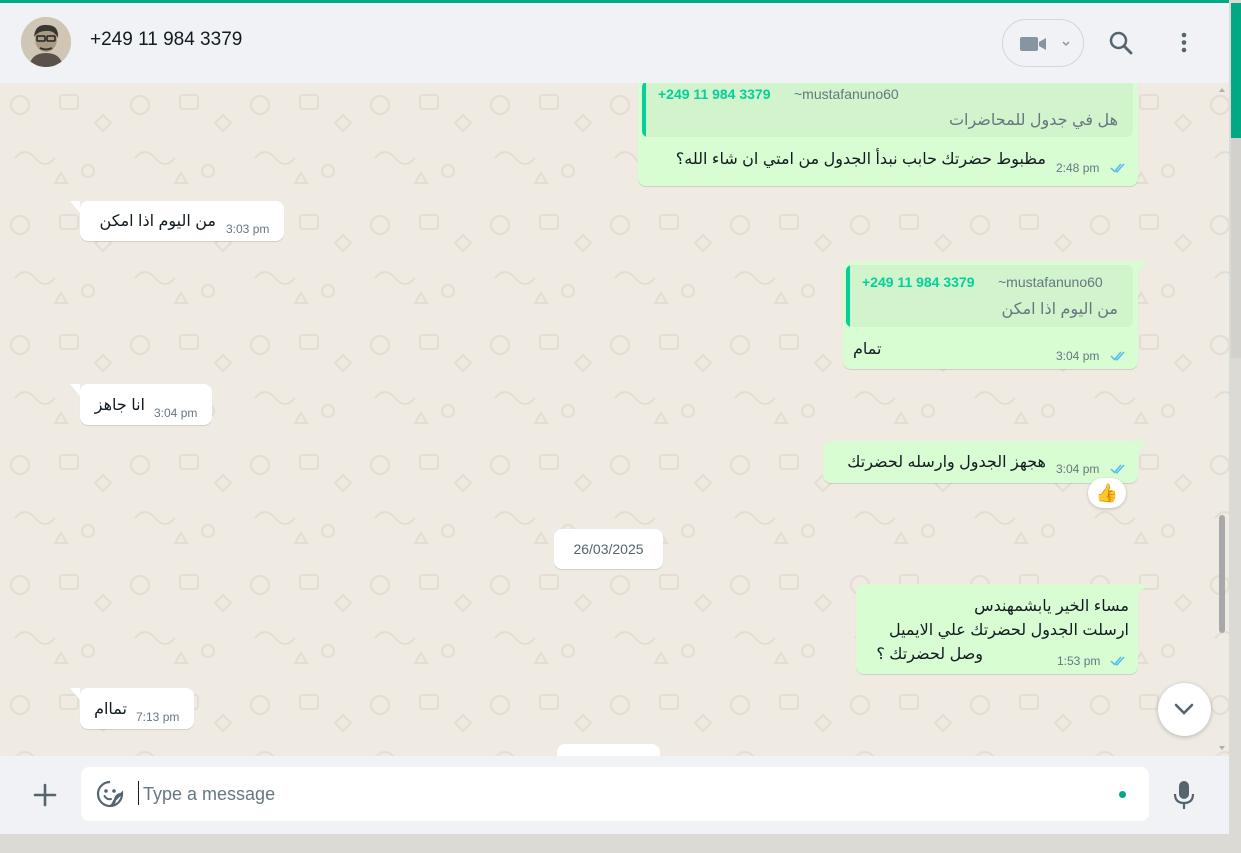 This screenshot has height=853, width=1241. I want to click on search-icon, so click(1121, 43).